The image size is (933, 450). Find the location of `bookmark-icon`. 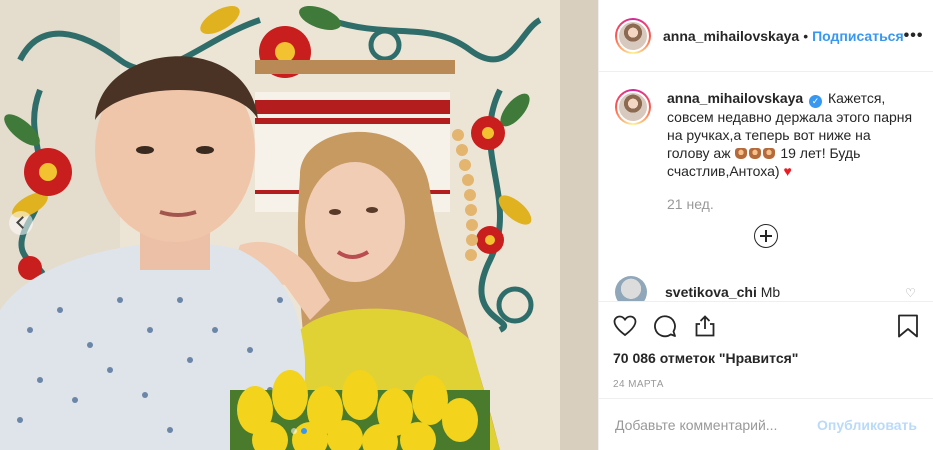

bookmark-icon is located at coordinates (908, 326).